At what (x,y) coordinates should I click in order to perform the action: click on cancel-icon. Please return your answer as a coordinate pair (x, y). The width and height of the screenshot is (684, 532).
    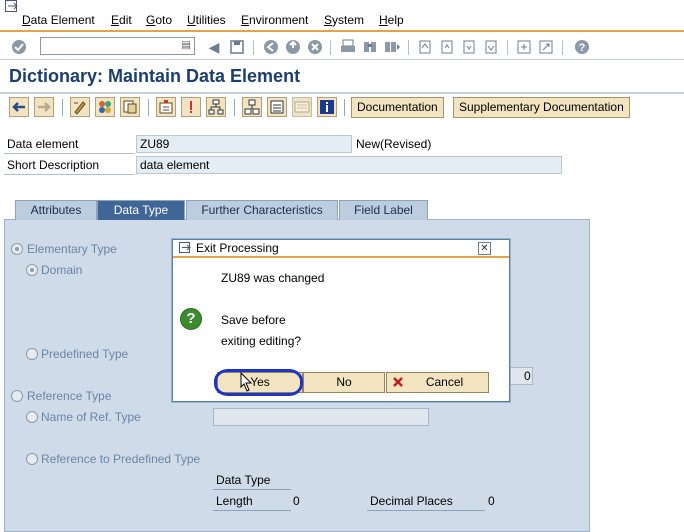
    Looking at the image, I should click on (315, 47).